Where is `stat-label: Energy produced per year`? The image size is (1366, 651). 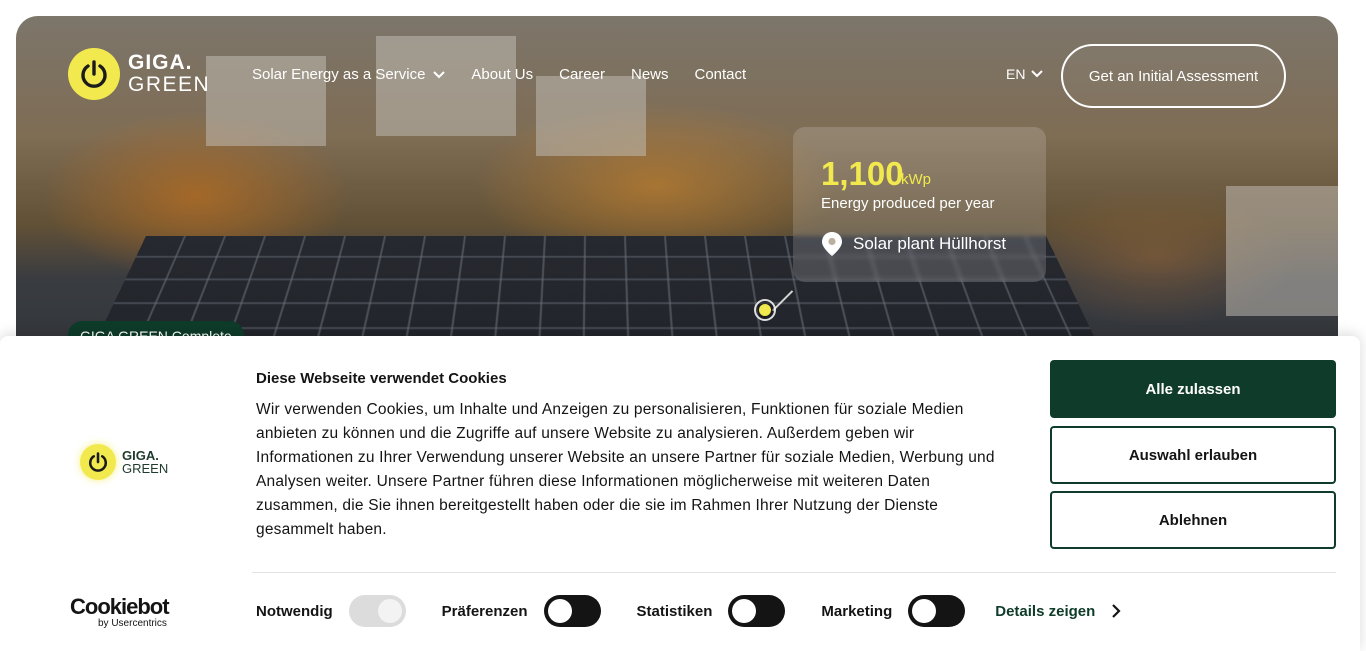 stat-label: Energy produced per year is located at coordinates (908, 203).